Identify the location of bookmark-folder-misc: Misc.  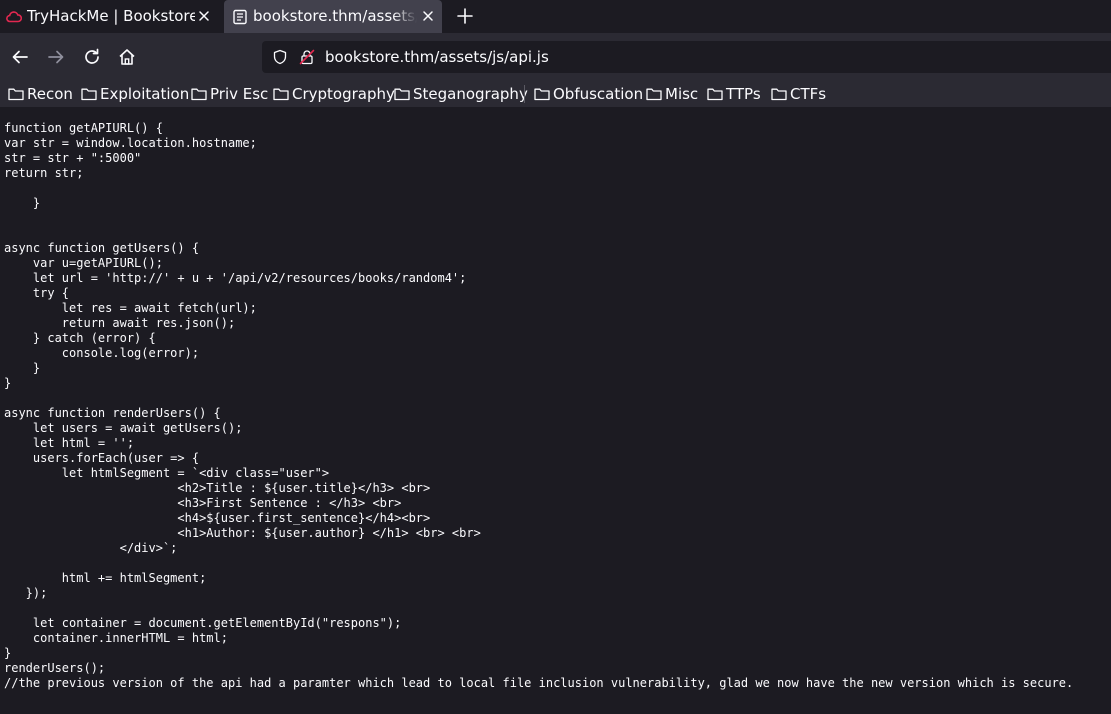
(672, 94).